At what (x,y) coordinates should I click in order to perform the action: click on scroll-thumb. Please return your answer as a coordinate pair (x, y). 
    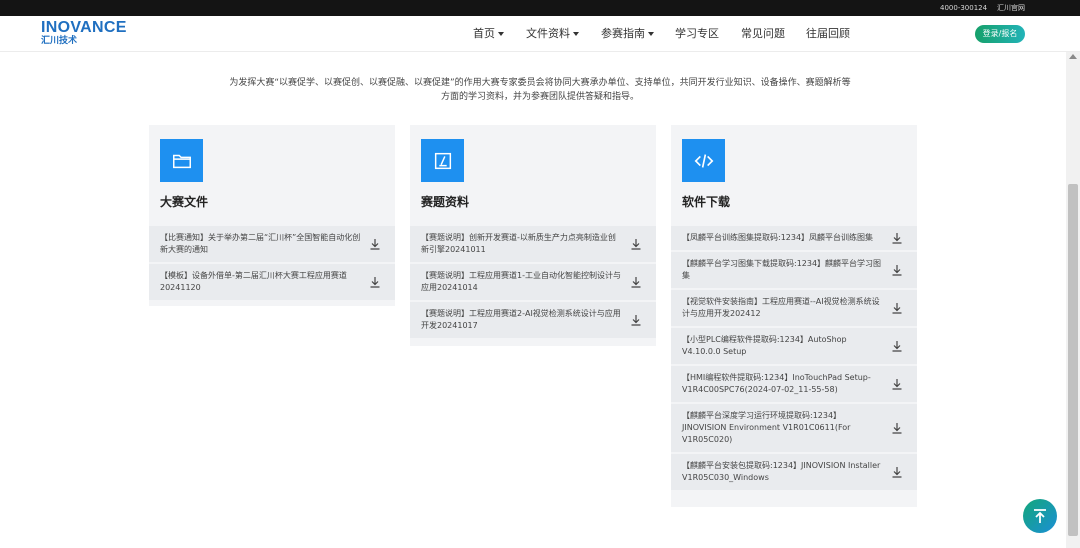
    Looking at the image, I should click on (1073, 360).